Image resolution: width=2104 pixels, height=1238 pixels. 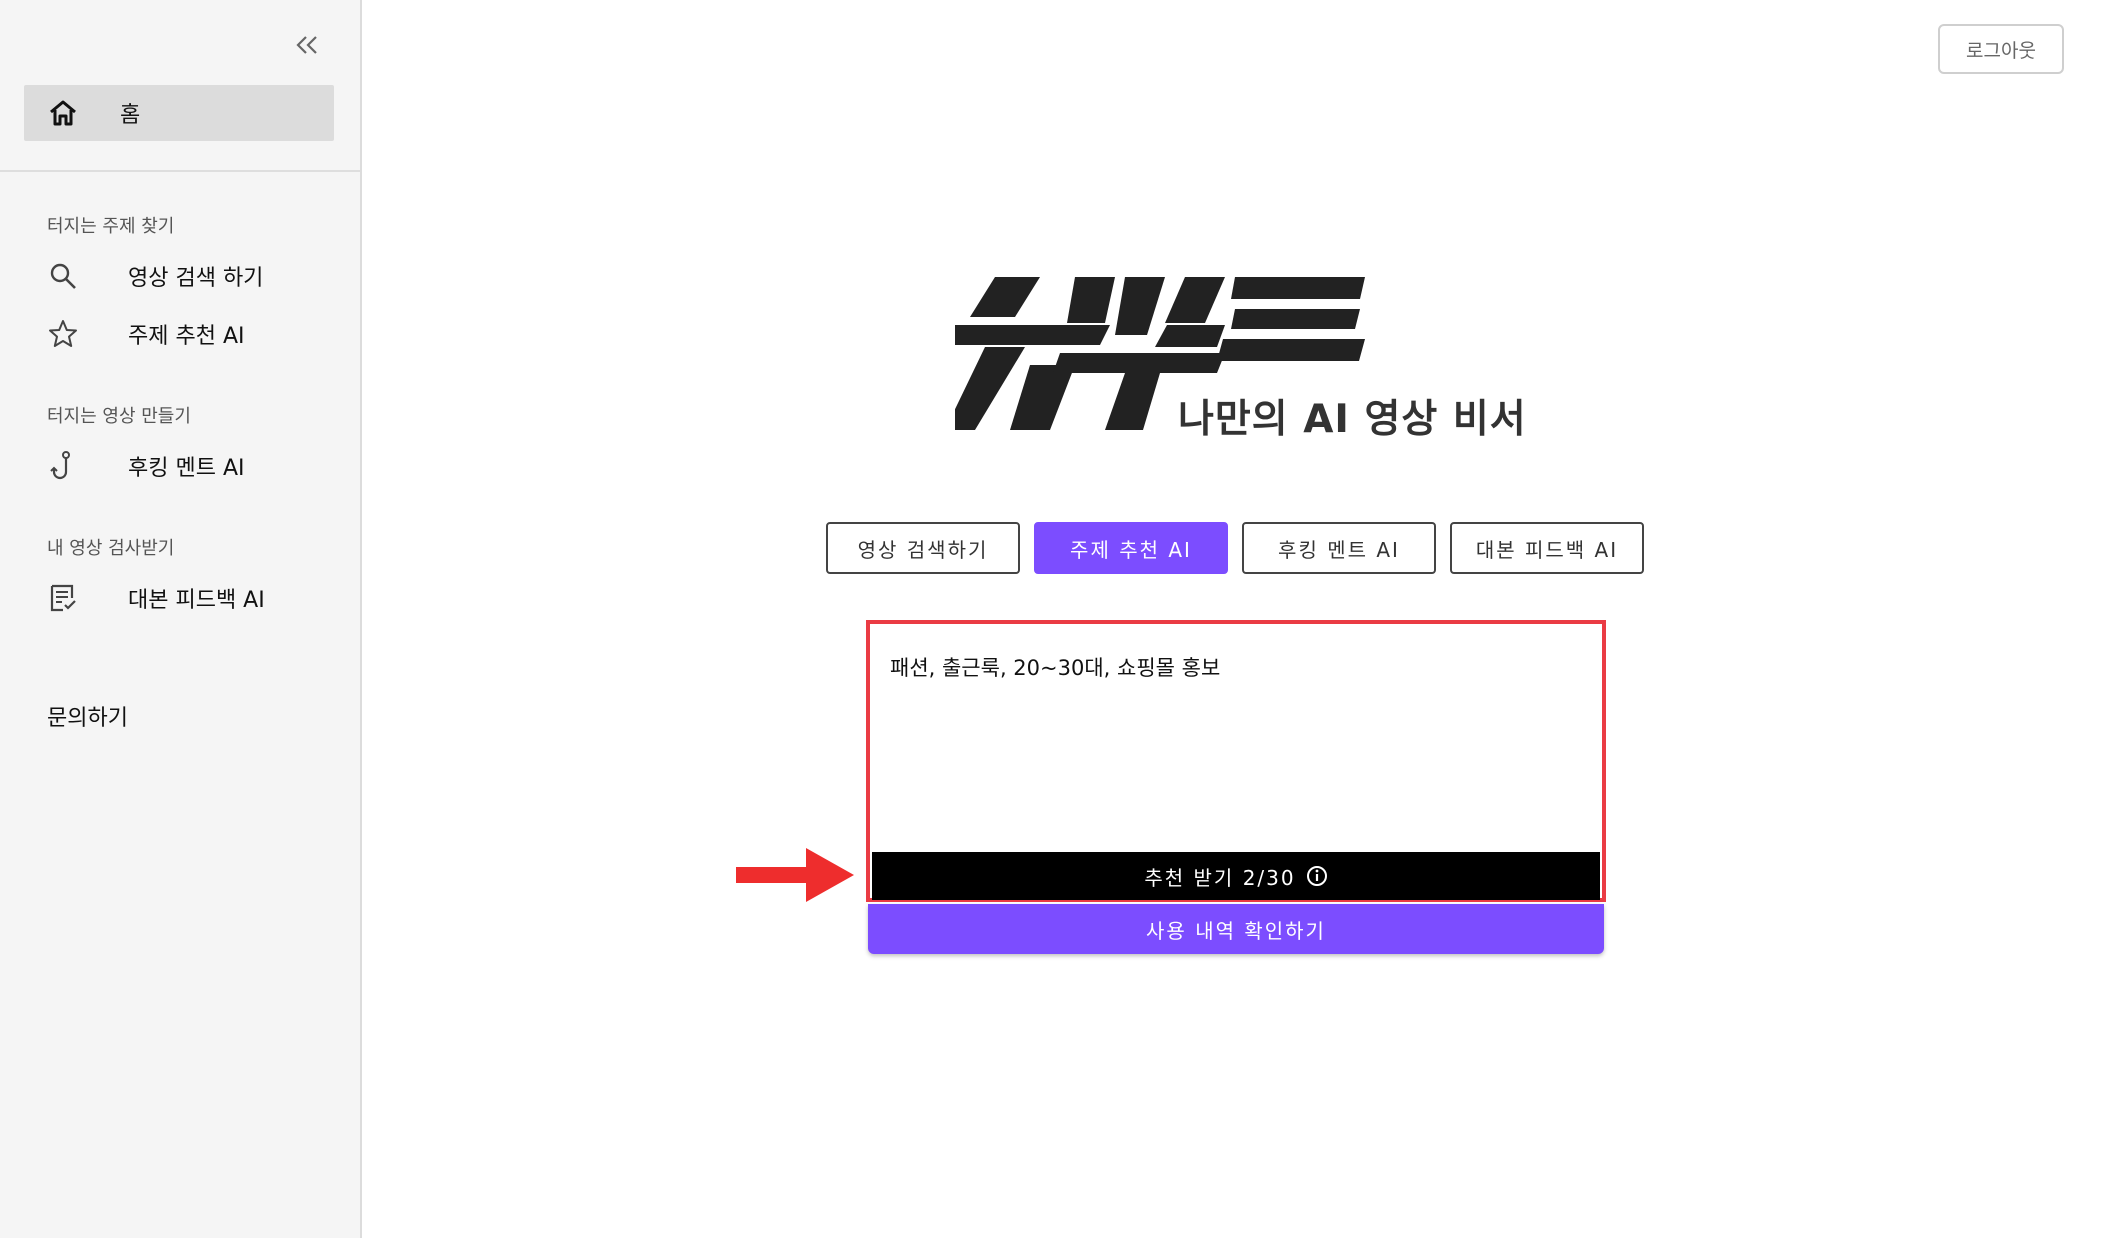 I want to click on sidebar-item-label: 대본 피드백 AI, so click(x=196, y=600).